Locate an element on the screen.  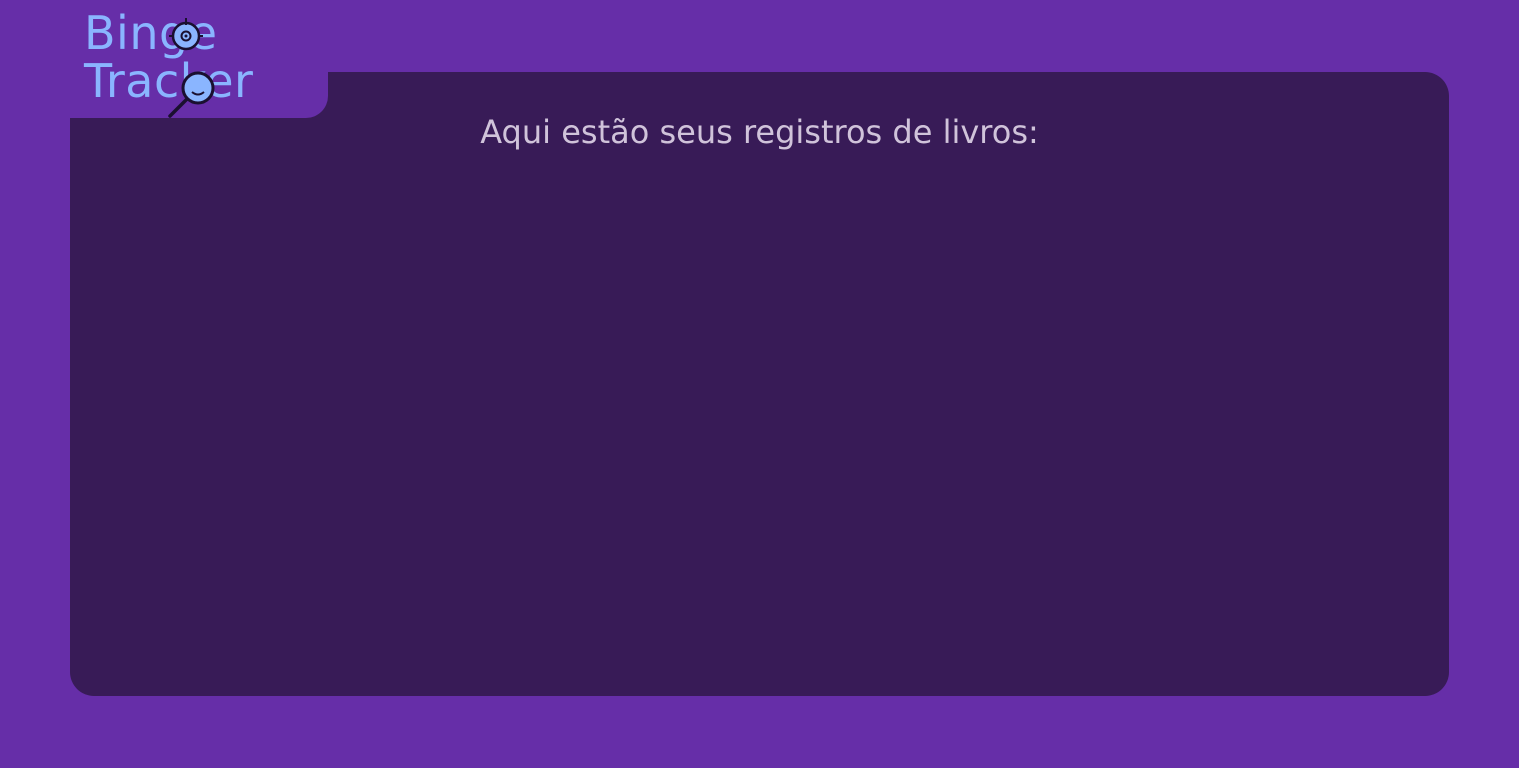
binge-tracker-logo: Binge Tracker is located at coordinates (199, 61).